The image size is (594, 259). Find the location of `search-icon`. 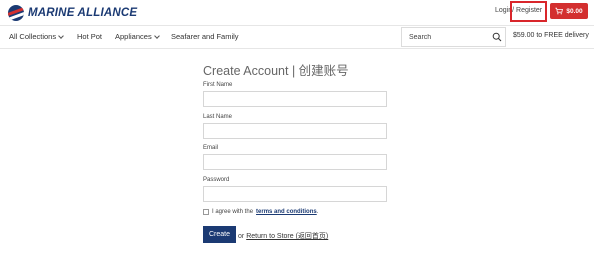

search-icon is located at coordinates (497, 37).